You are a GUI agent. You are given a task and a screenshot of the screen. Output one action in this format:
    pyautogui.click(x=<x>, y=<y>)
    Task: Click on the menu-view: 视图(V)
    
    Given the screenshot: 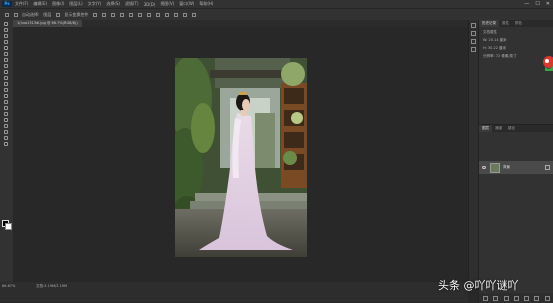 What is the action you would take?
    pyautogui.click(x=167, y=4)
    